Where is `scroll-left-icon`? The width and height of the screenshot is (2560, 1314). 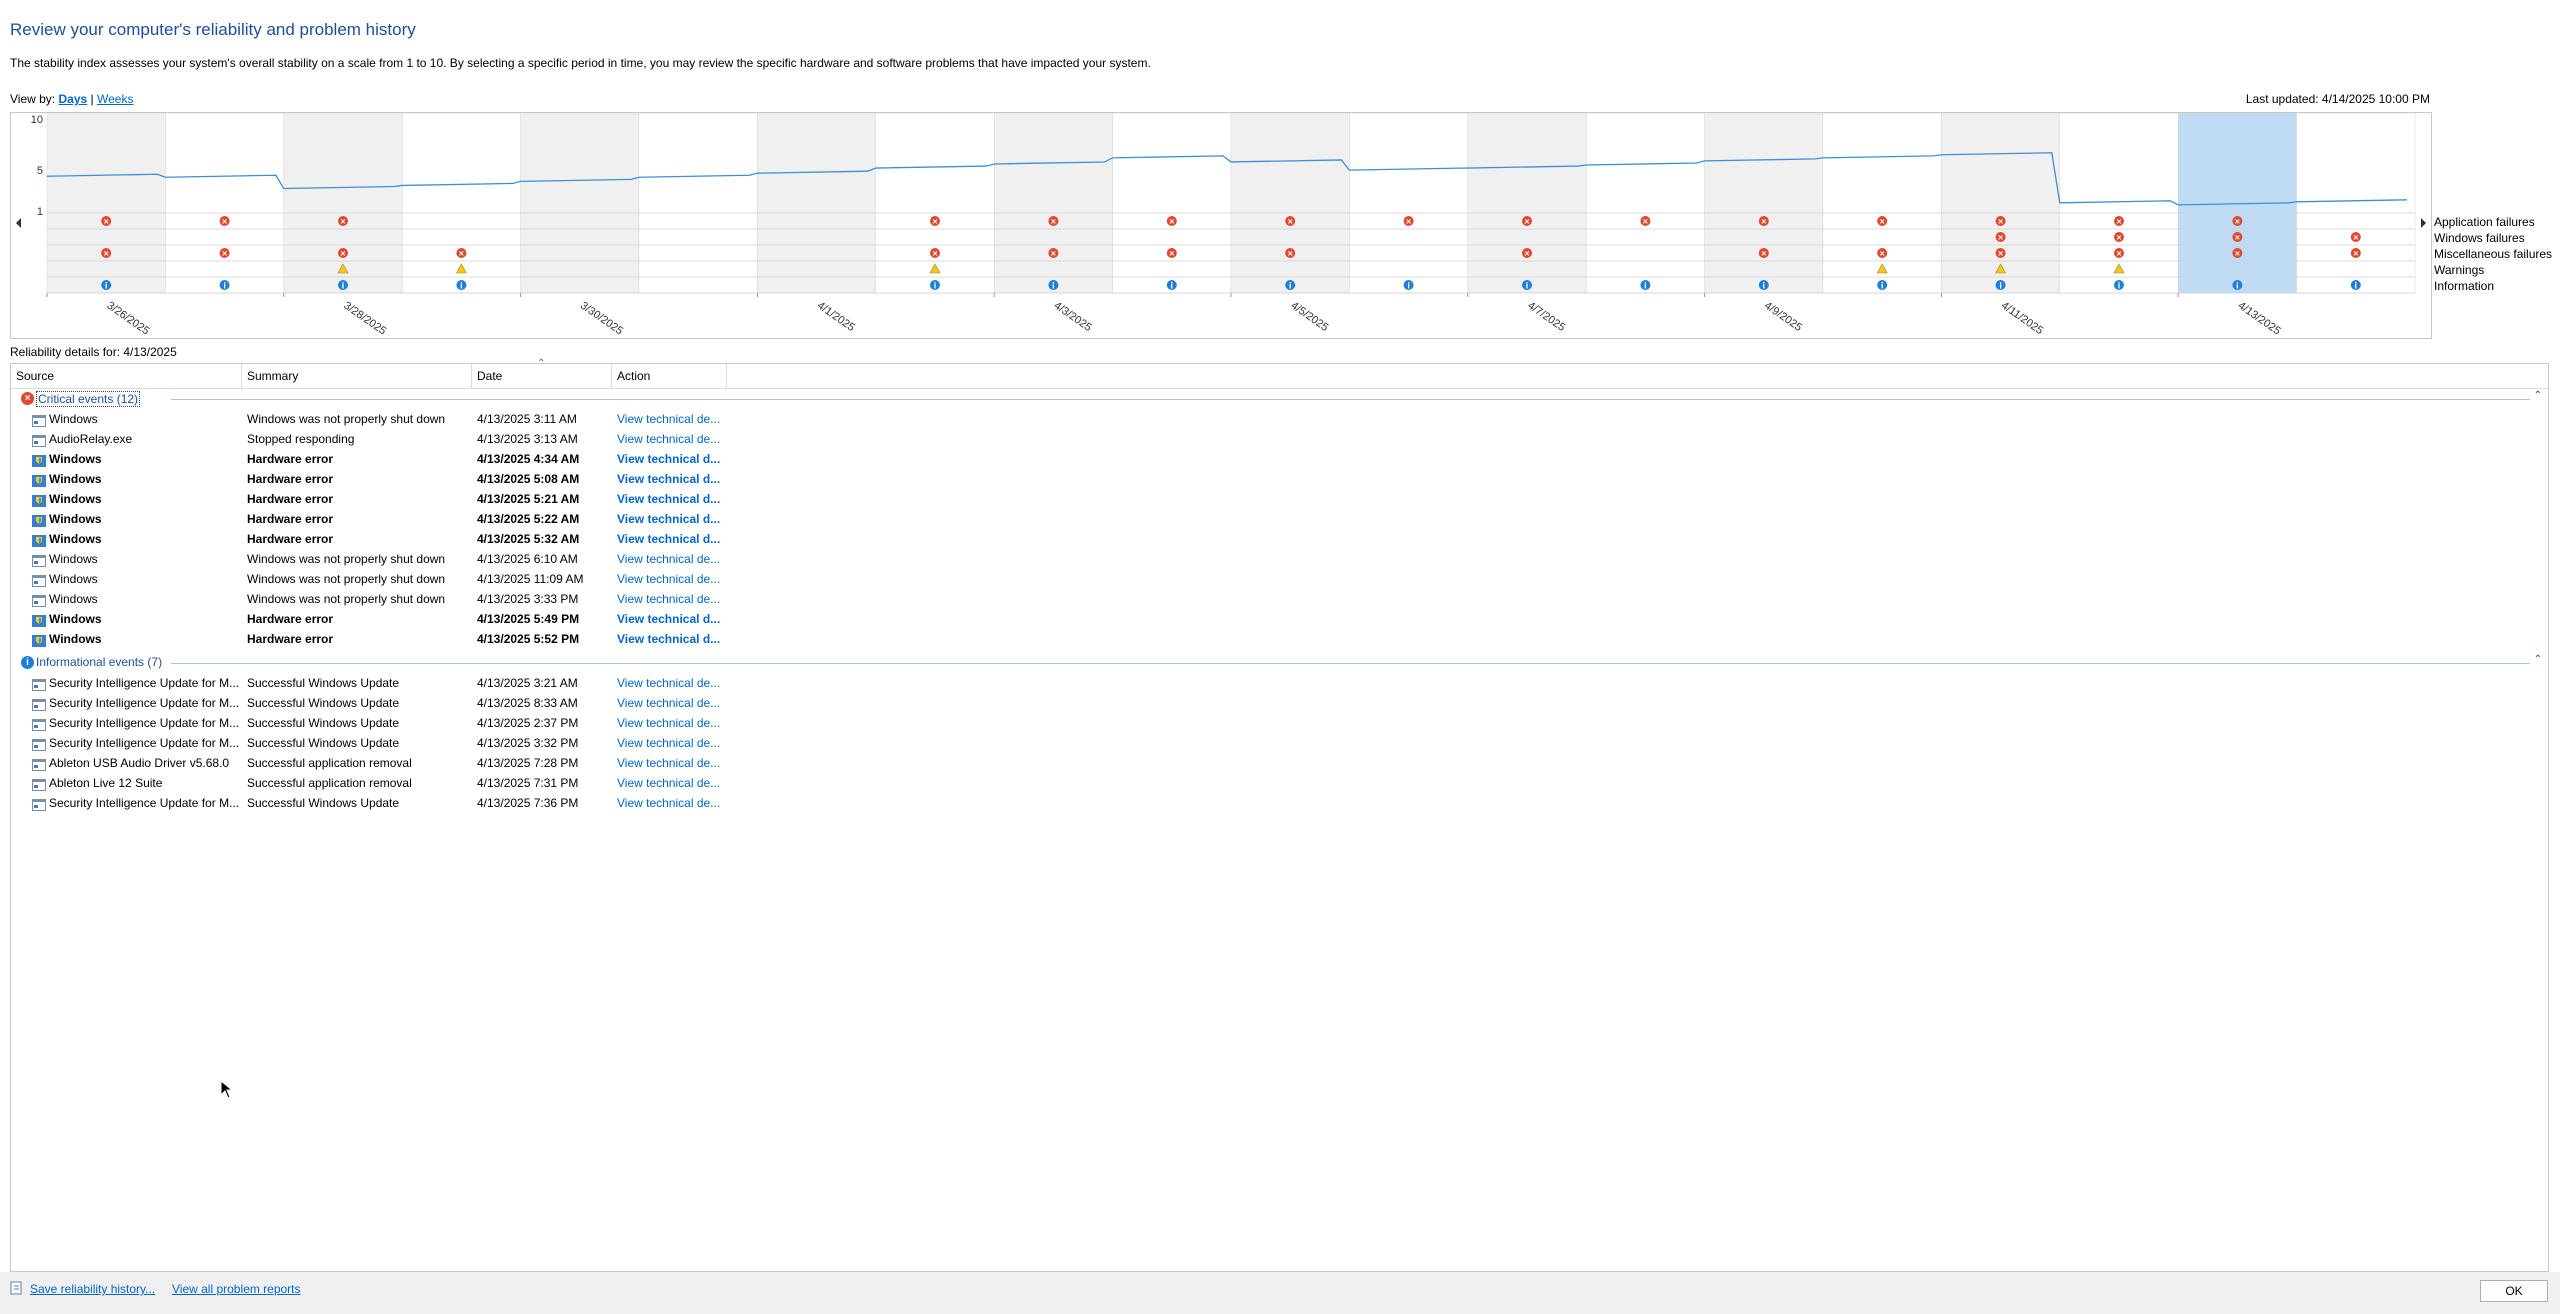 scroll-left-icon is located at coordinates (18, 223).